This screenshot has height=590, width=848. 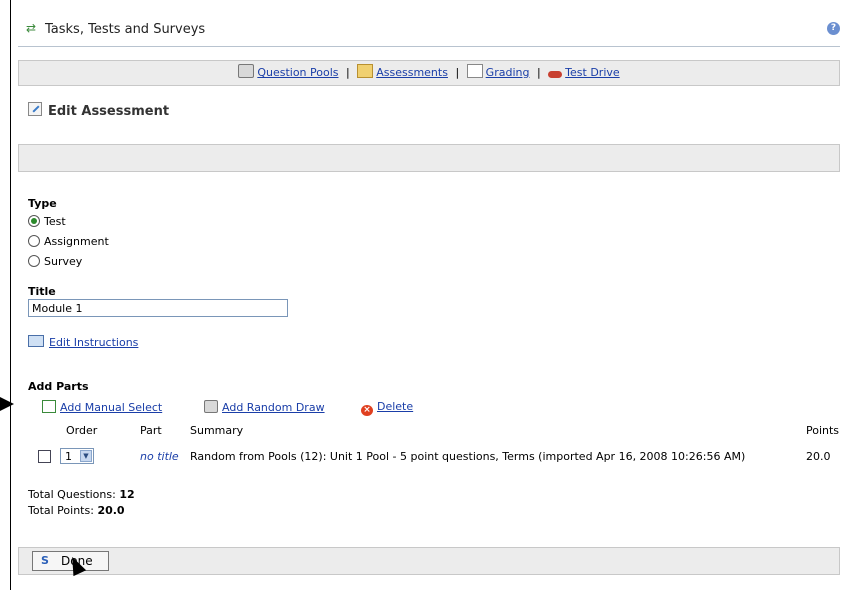 I want to click on type-option-survey: Survey, so click(x=55, y=261).